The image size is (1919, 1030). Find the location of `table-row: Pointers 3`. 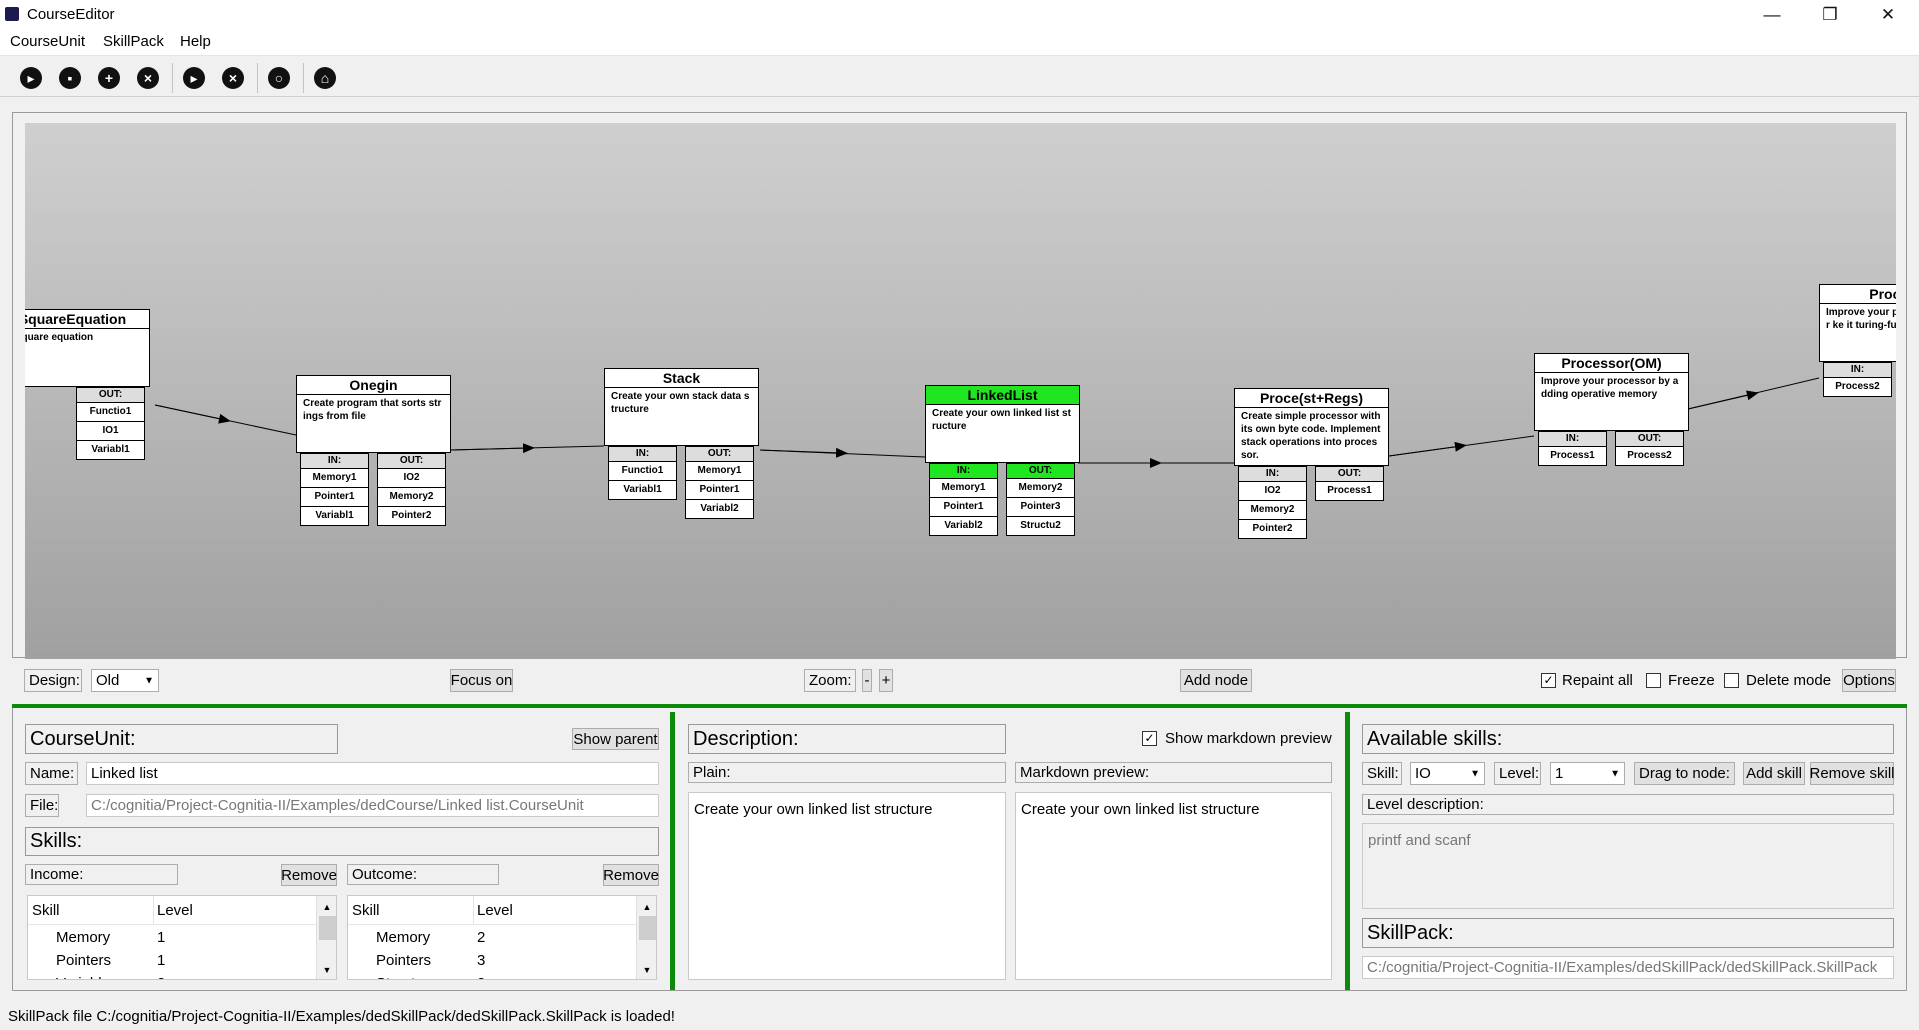

table-row: Pointers 3 is located at coordinates (492, 960).